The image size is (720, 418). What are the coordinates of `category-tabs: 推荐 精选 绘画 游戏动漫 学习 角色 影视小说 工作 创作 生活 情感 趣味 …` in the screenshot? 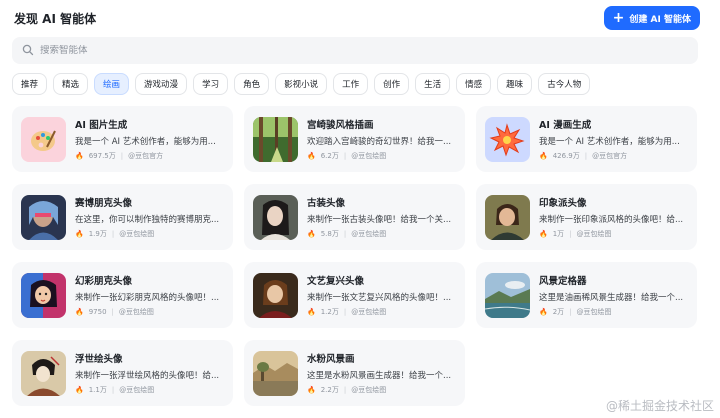 It's located at (301, 84).